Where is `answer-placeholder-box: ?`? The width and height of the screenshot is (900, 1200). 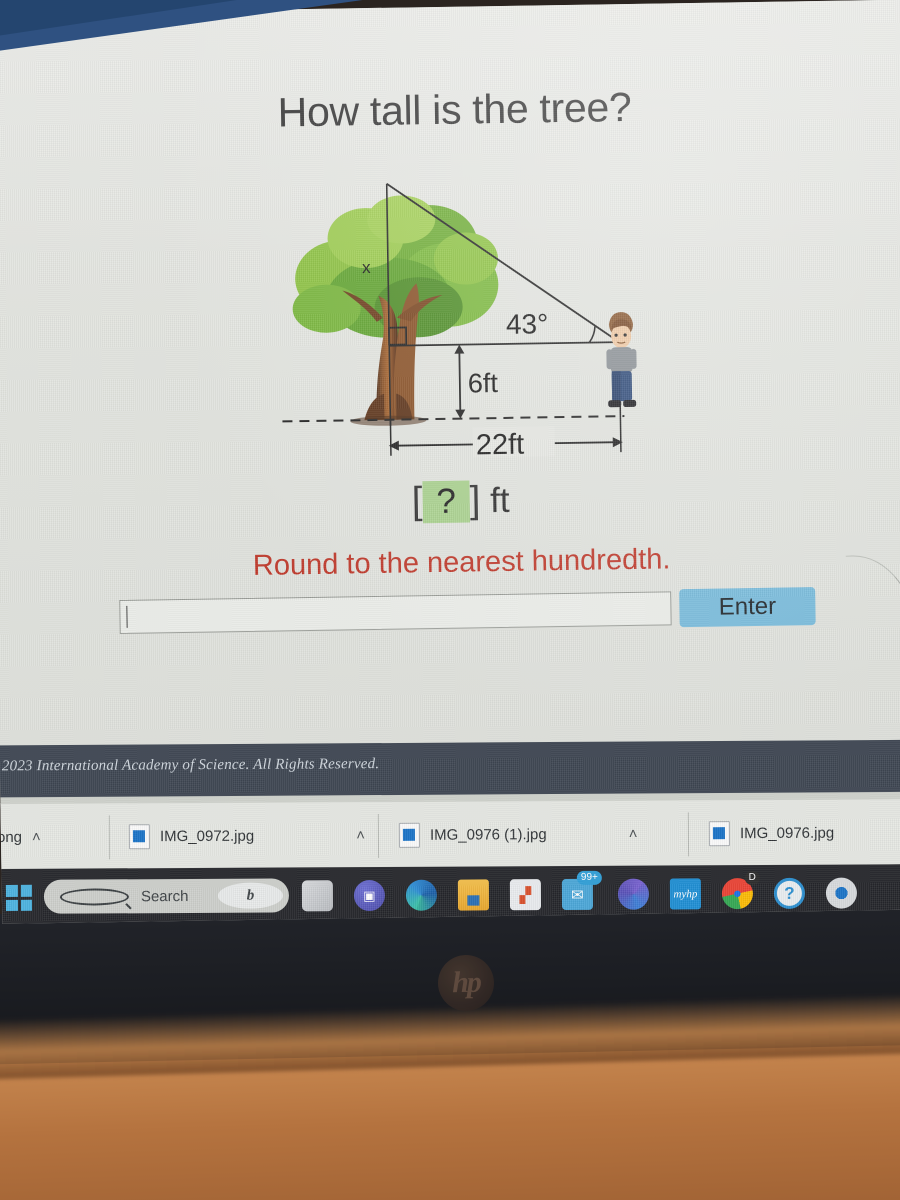
answer-placeholder-box: ? is located at coordinates (446, 502).